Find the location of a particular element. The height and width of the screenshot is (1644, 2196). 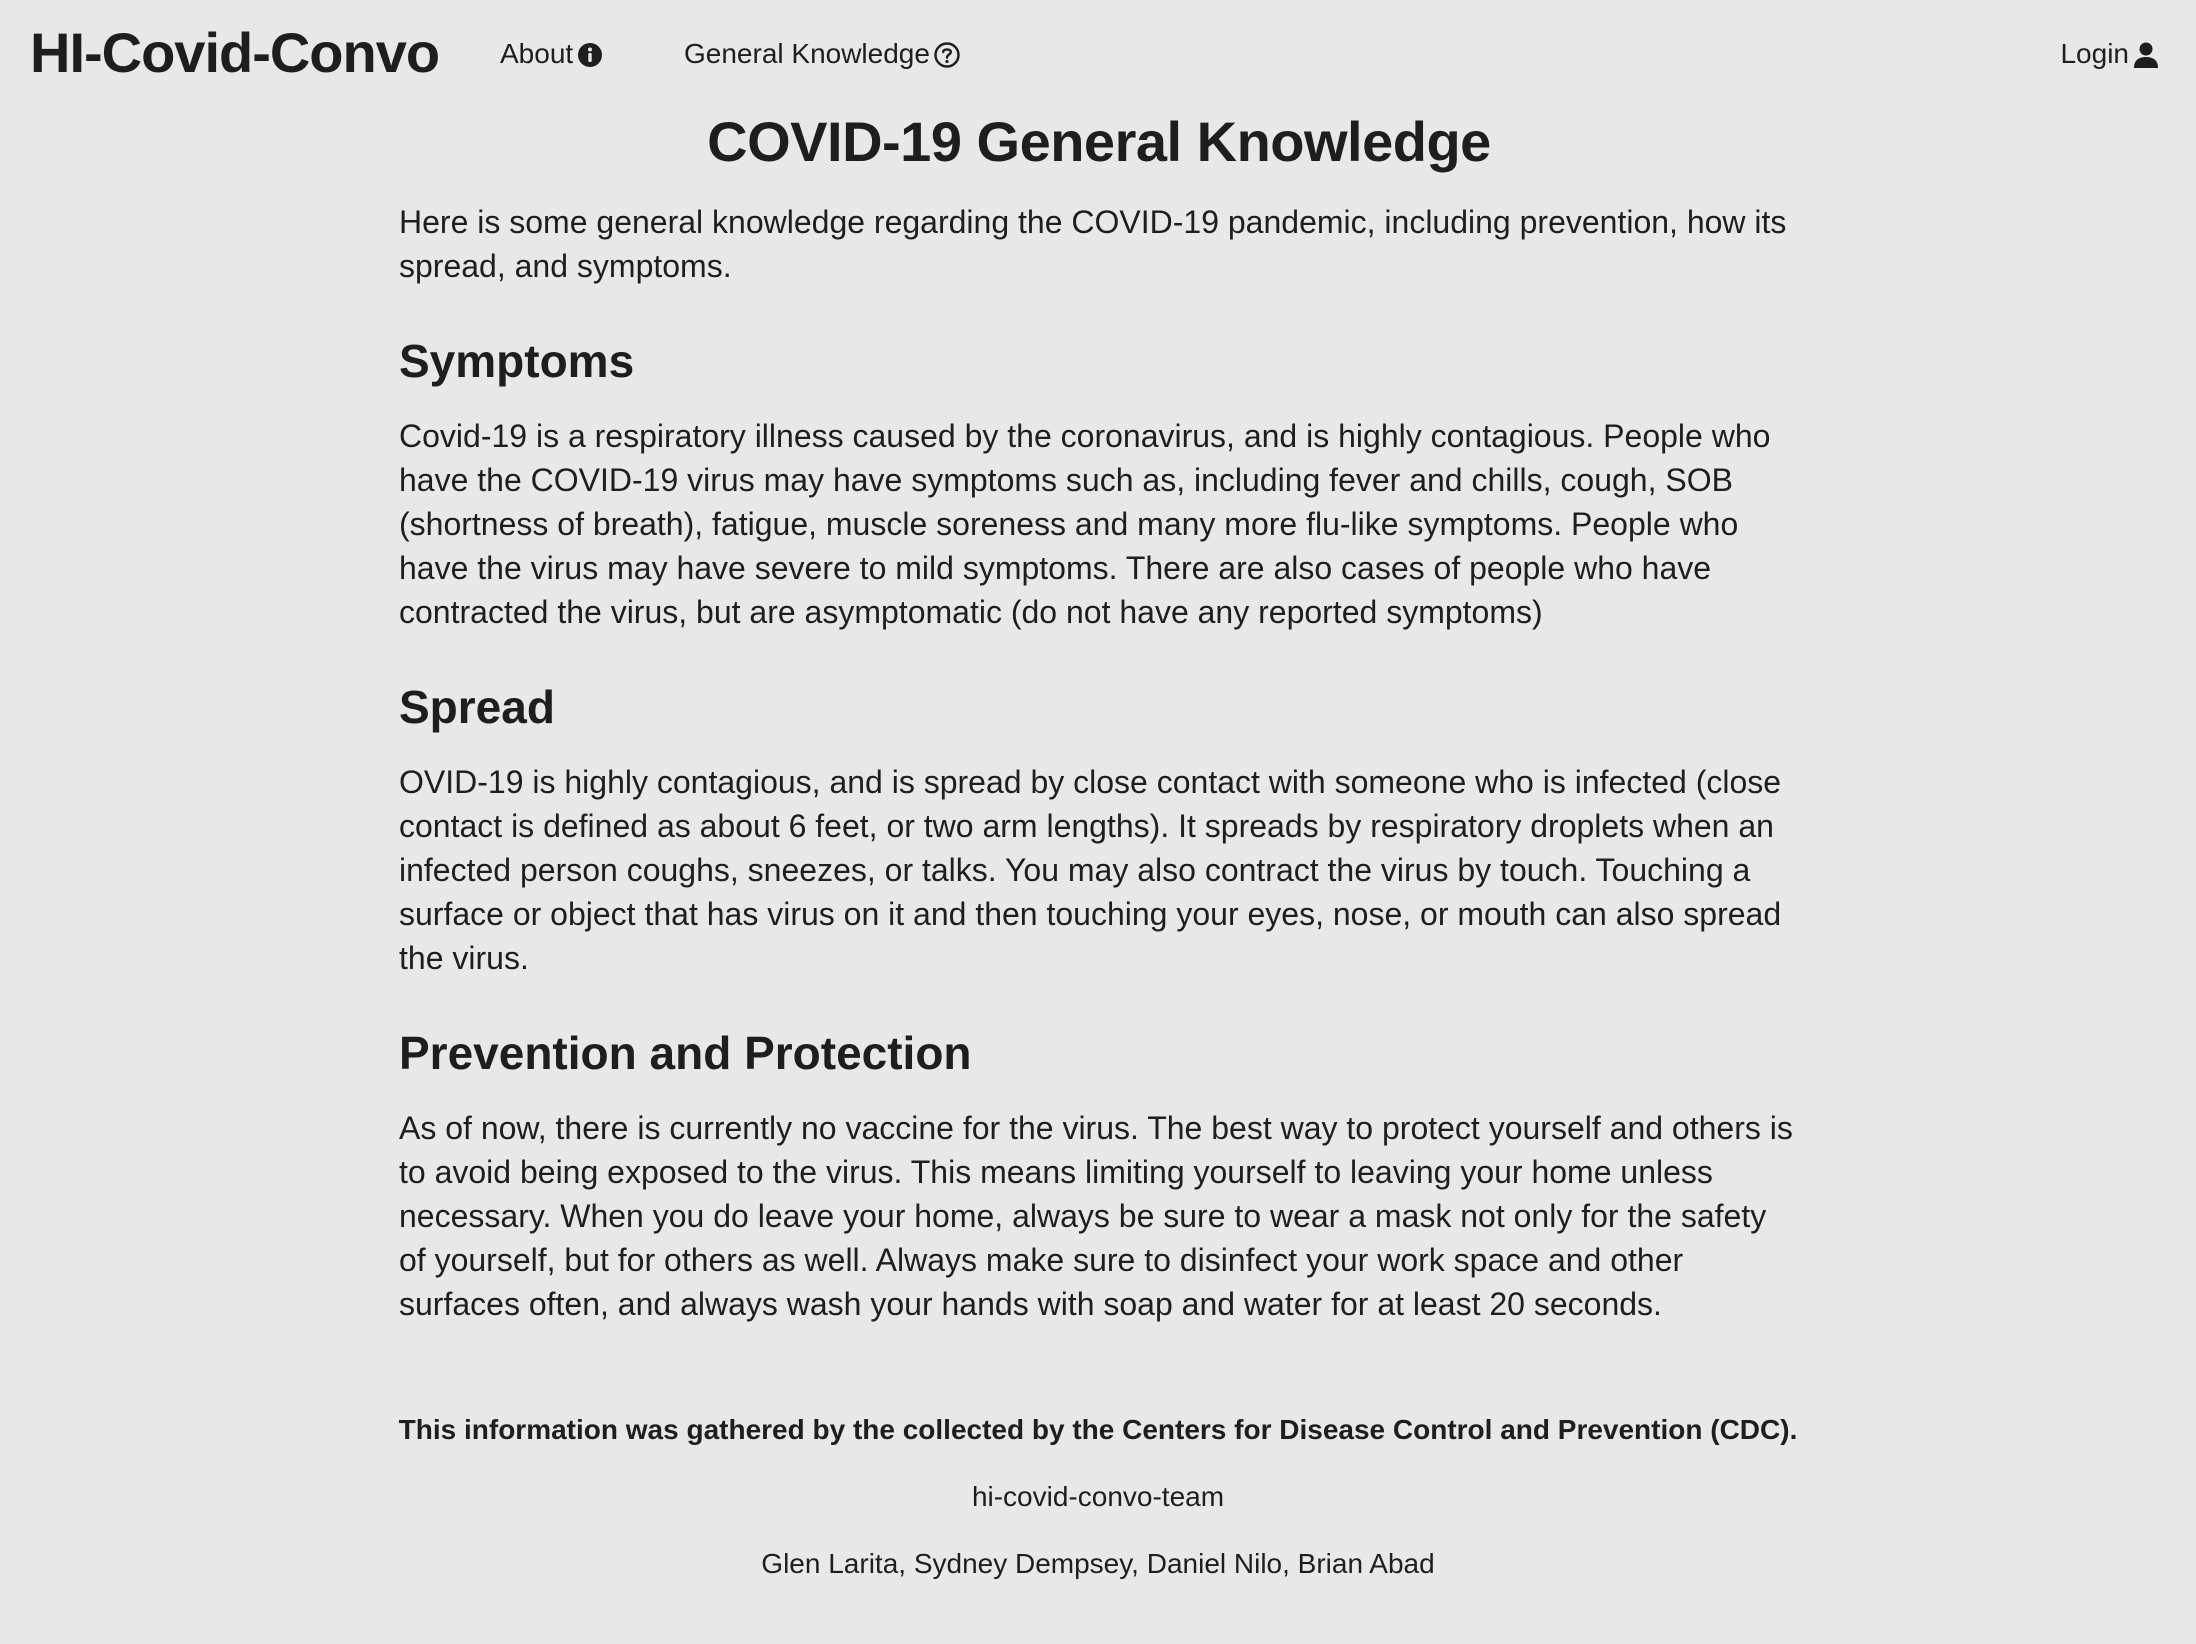

prevention-heading: Prevention and Protection is located at coordinates (685, 1053).